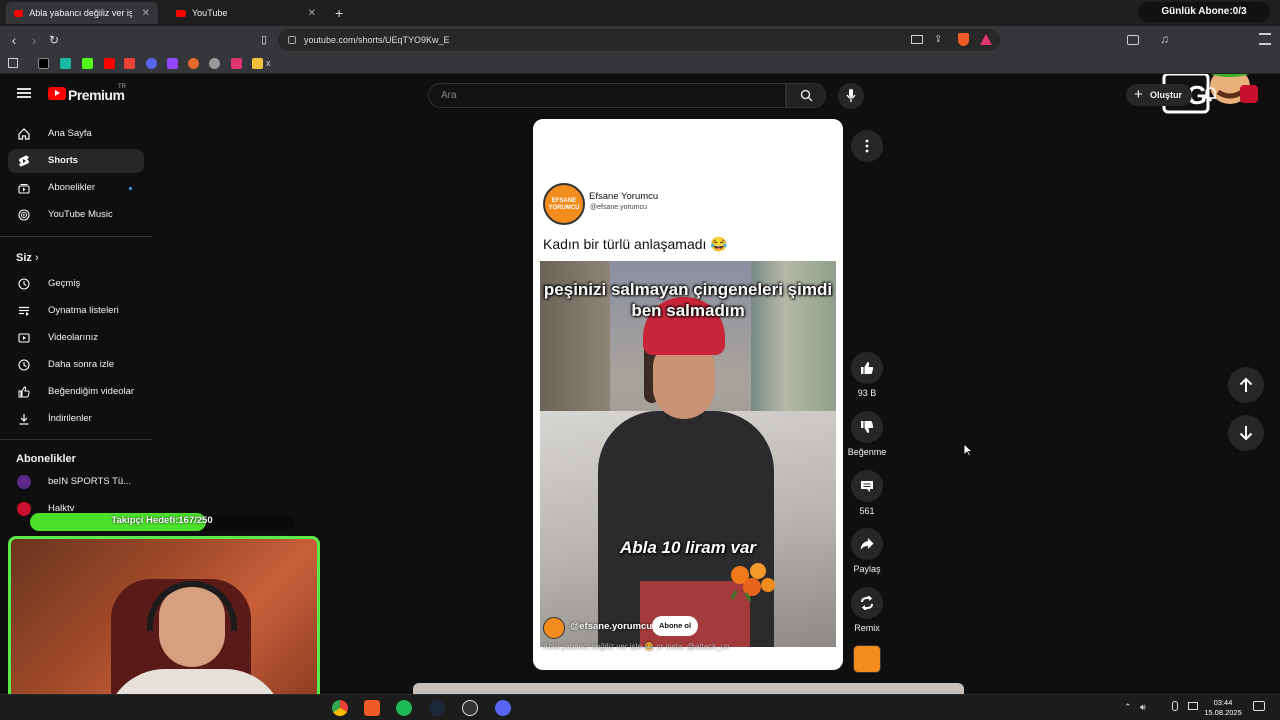 The width and height of the screenshot is (1280, 720). I want to click on sidebar-item-shorts: Shorts, so click(76, 161).